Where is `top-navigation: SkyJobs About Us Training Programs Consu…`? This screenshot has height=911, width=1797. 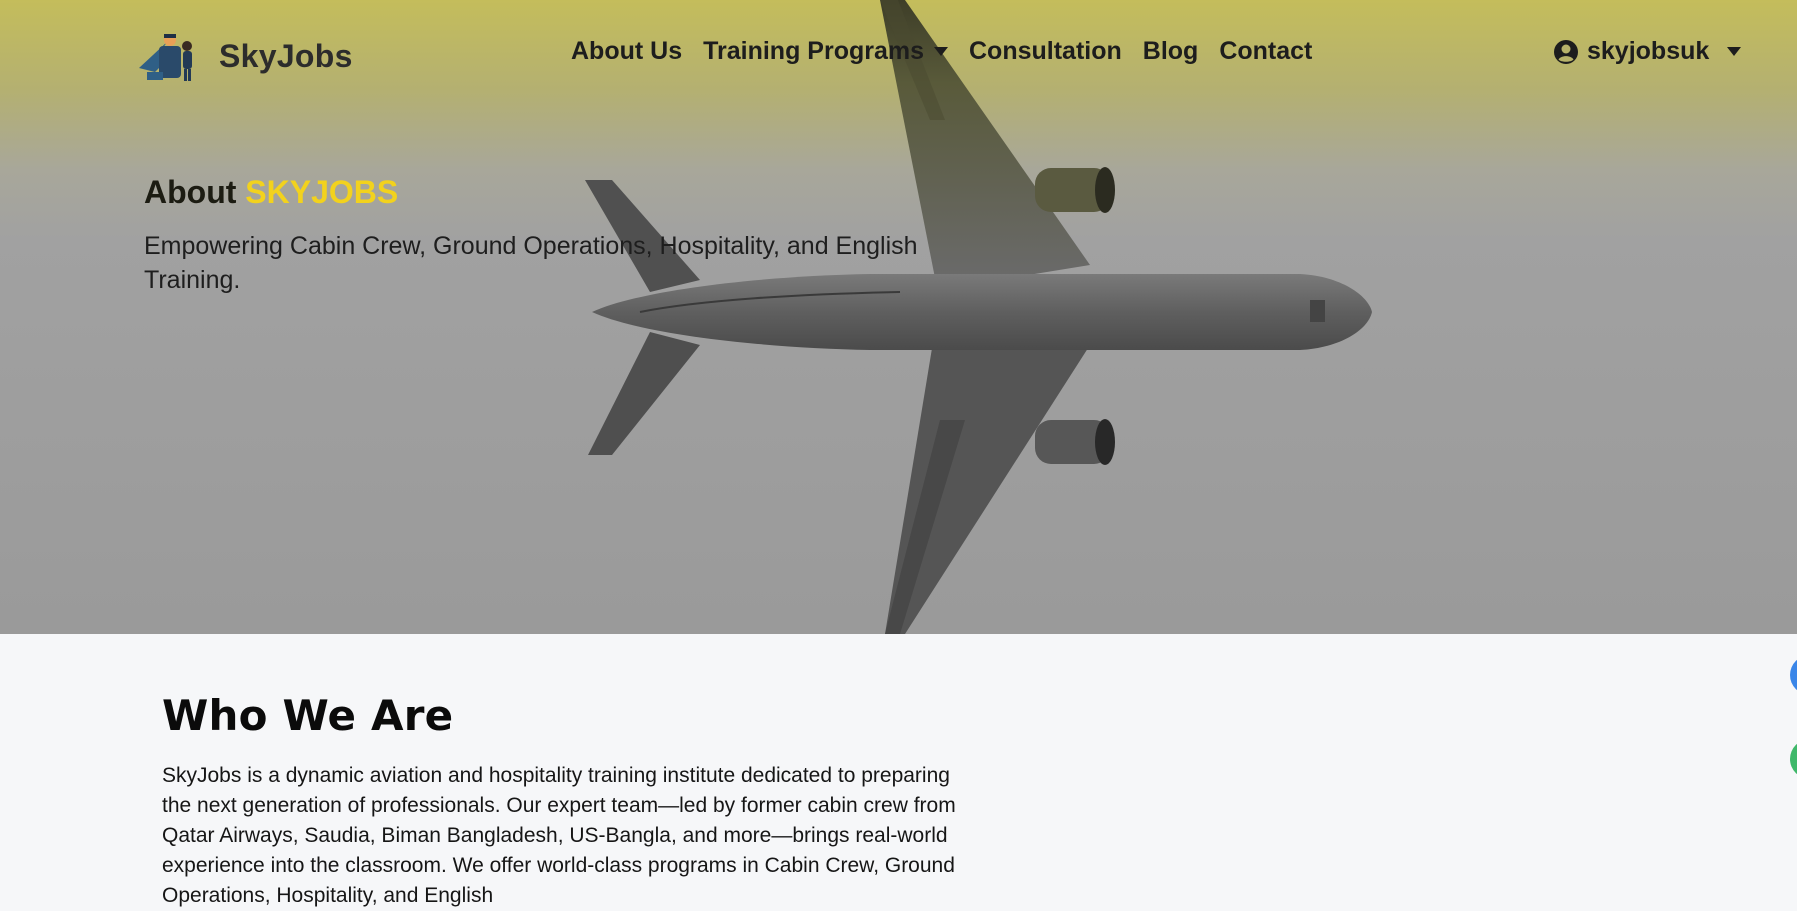 top-navigation: SkyJobs About Us Training Programs Consu… is located at coordinates (898, 55).